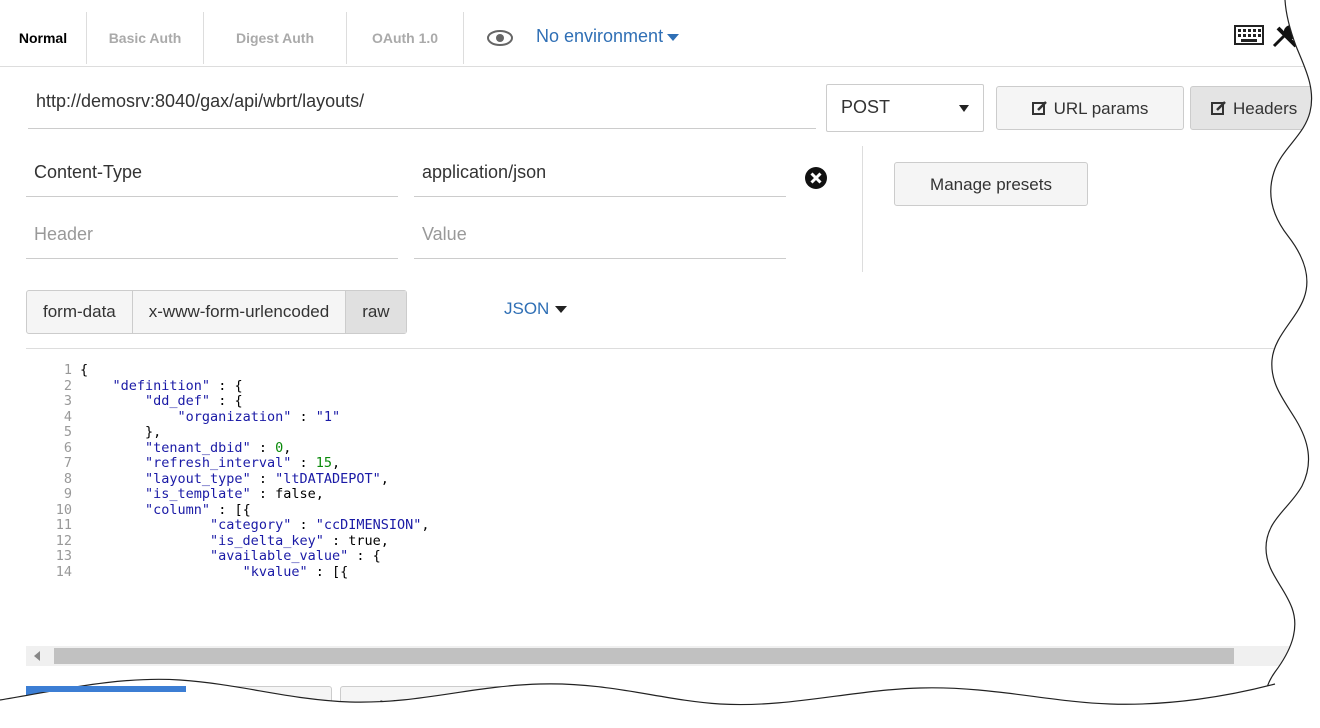  I want to click on horizontal-scrollbar, so click(673, 656).